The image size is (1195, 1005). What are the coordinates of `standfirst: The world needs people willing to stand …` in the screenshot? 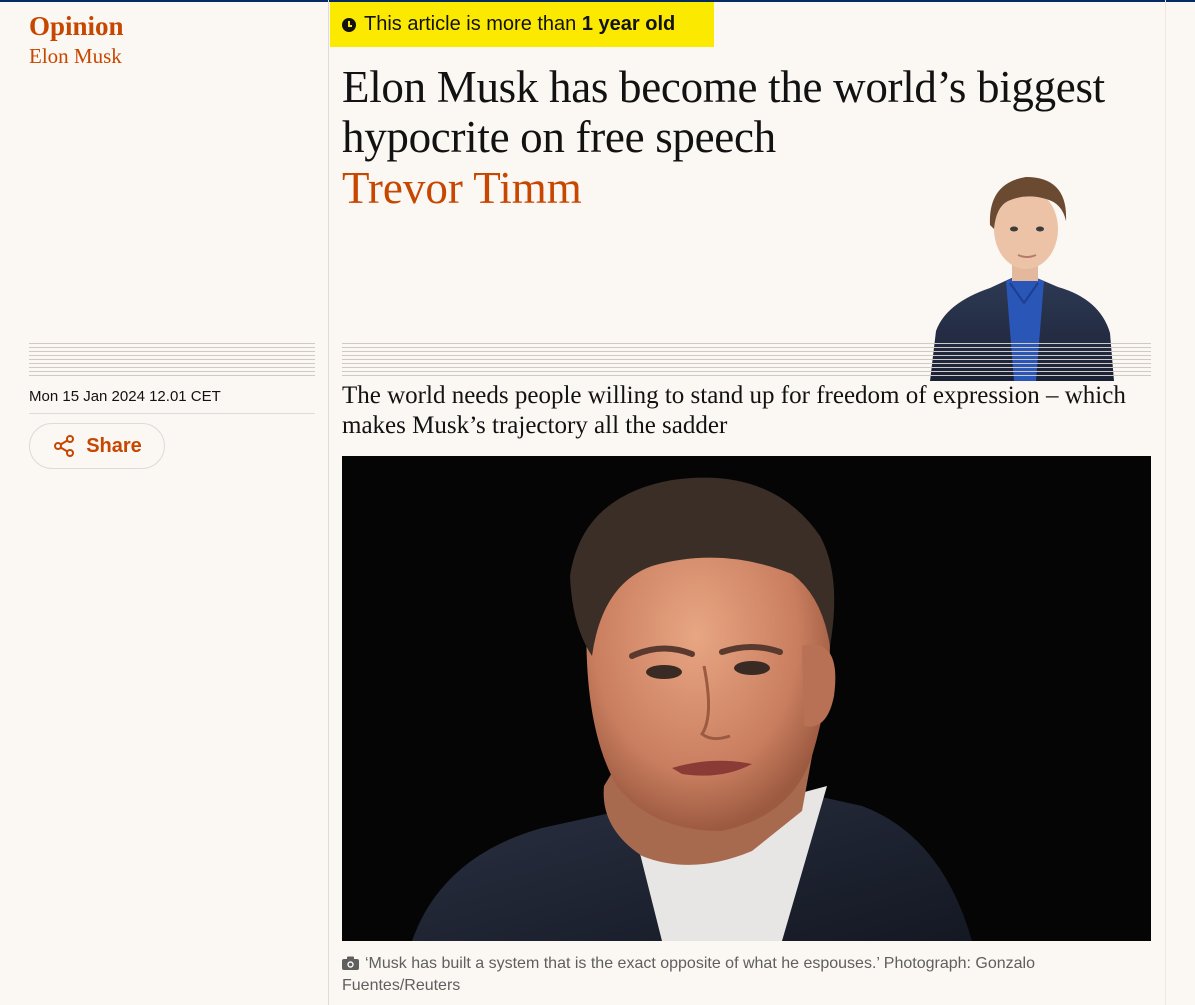 It's located at (734, 410).